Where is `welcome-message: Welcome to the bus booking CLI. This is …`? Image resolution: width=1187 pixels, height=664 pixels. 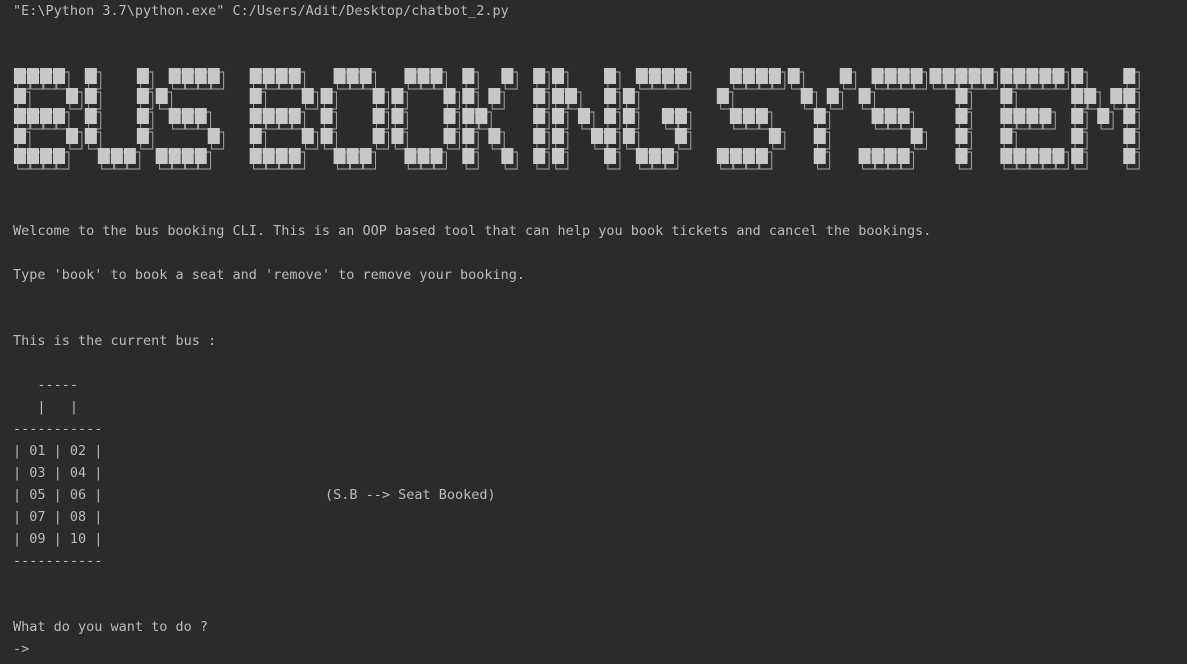
welcome-message: Welcome to the bus booking CLI. This is … is located at coordinates (472, 231).